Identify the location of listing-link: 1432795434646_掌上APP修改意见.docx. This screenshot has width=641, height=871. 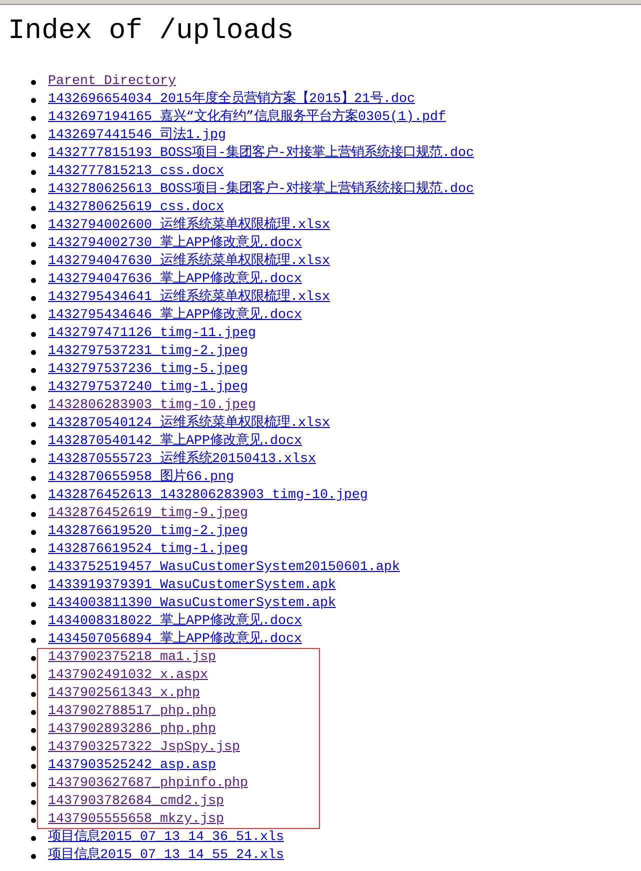
(175, 316).